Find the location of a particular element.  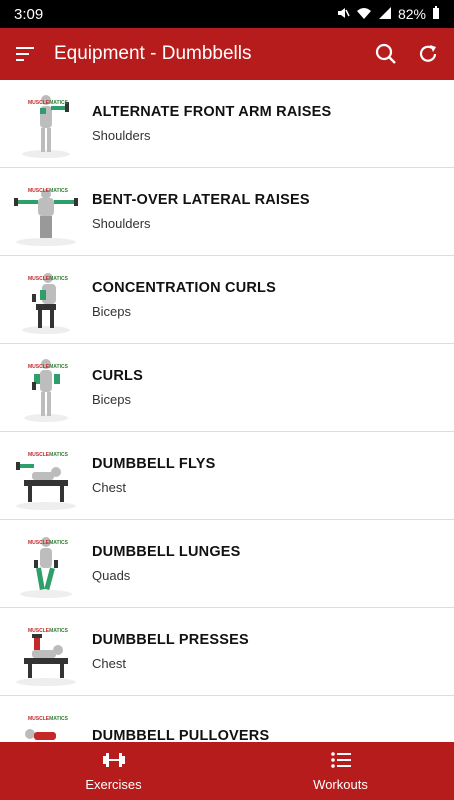

list-item: MUSCLEMATICS CONCENTRATION CURLS Biceps is located at coordinates (227, 300).